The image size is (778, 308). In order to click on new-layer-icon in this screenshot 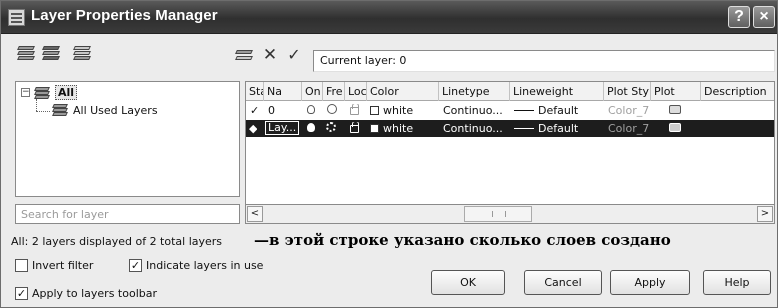, I will do `click(244, 55)`.